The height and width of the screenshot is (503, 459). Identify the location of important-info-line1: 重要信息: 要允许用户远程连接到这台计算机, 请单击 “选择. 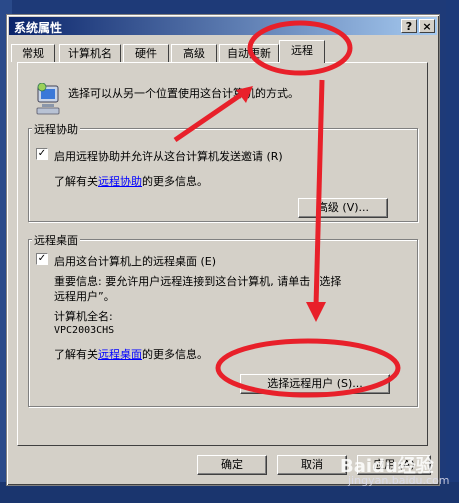
(198, 281).